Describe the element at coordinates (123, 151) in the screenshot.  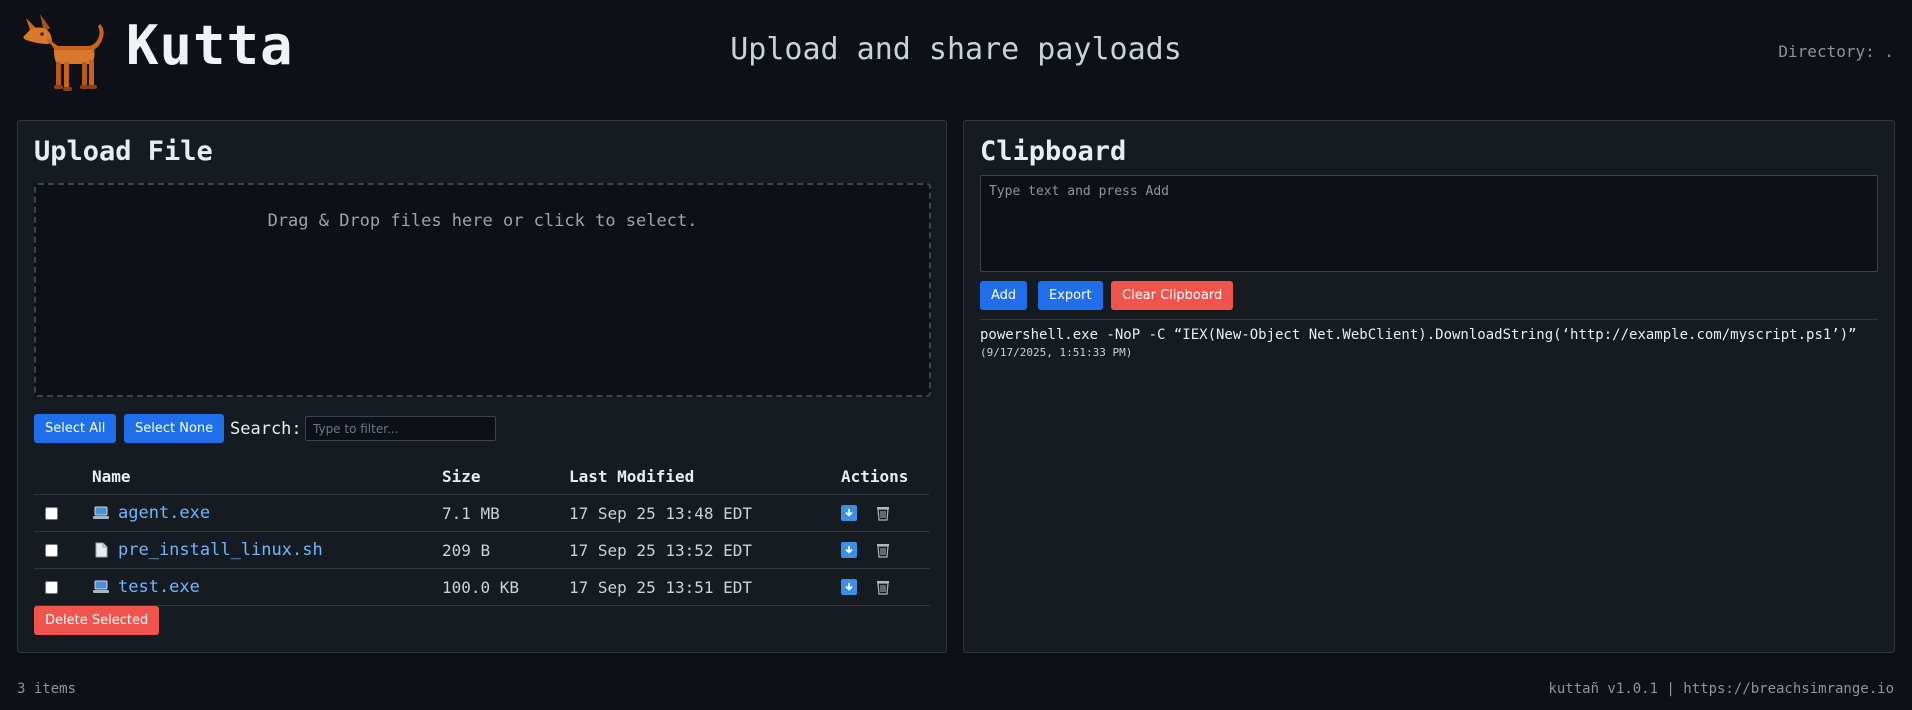
I see `upload-title: Upload File` at that location.